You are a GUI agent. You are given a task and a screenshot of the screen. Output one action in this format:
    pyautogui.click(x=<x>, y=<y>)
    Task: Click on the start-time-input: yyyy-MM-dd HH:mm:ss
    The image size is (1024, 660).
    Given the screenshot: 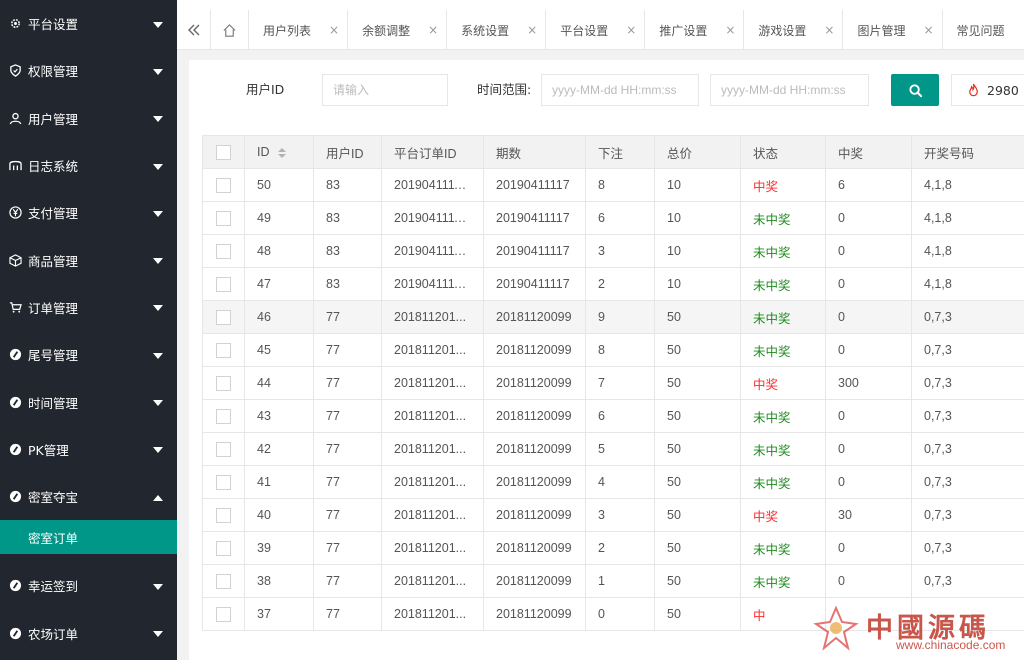 What is the action you would take?
    pyautogui.click(x=620, y=90)
    